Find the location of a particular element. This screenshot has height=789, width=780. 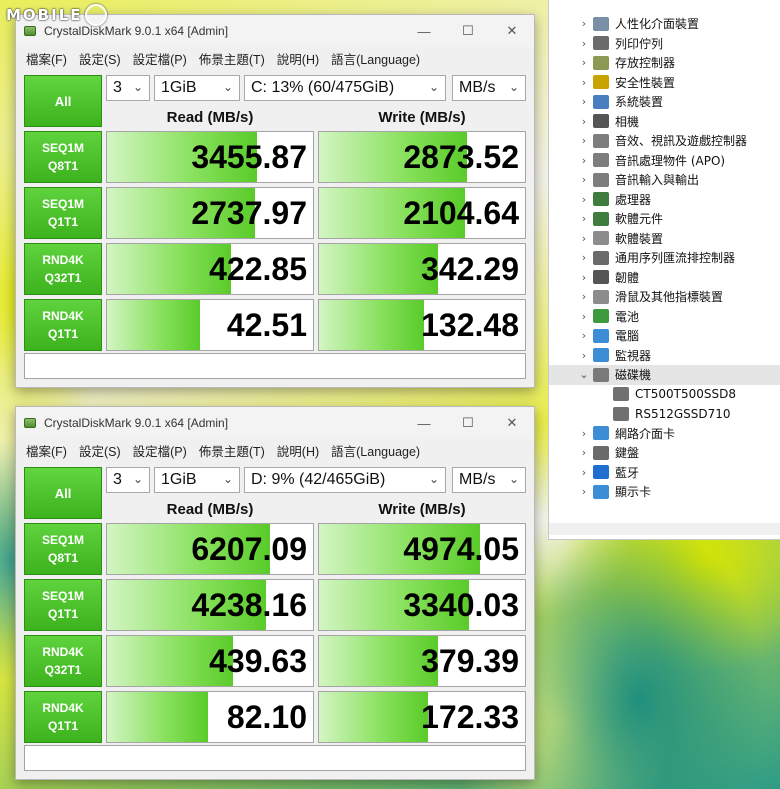

device-category: › 處理器 is located at coordinates (664, 200).